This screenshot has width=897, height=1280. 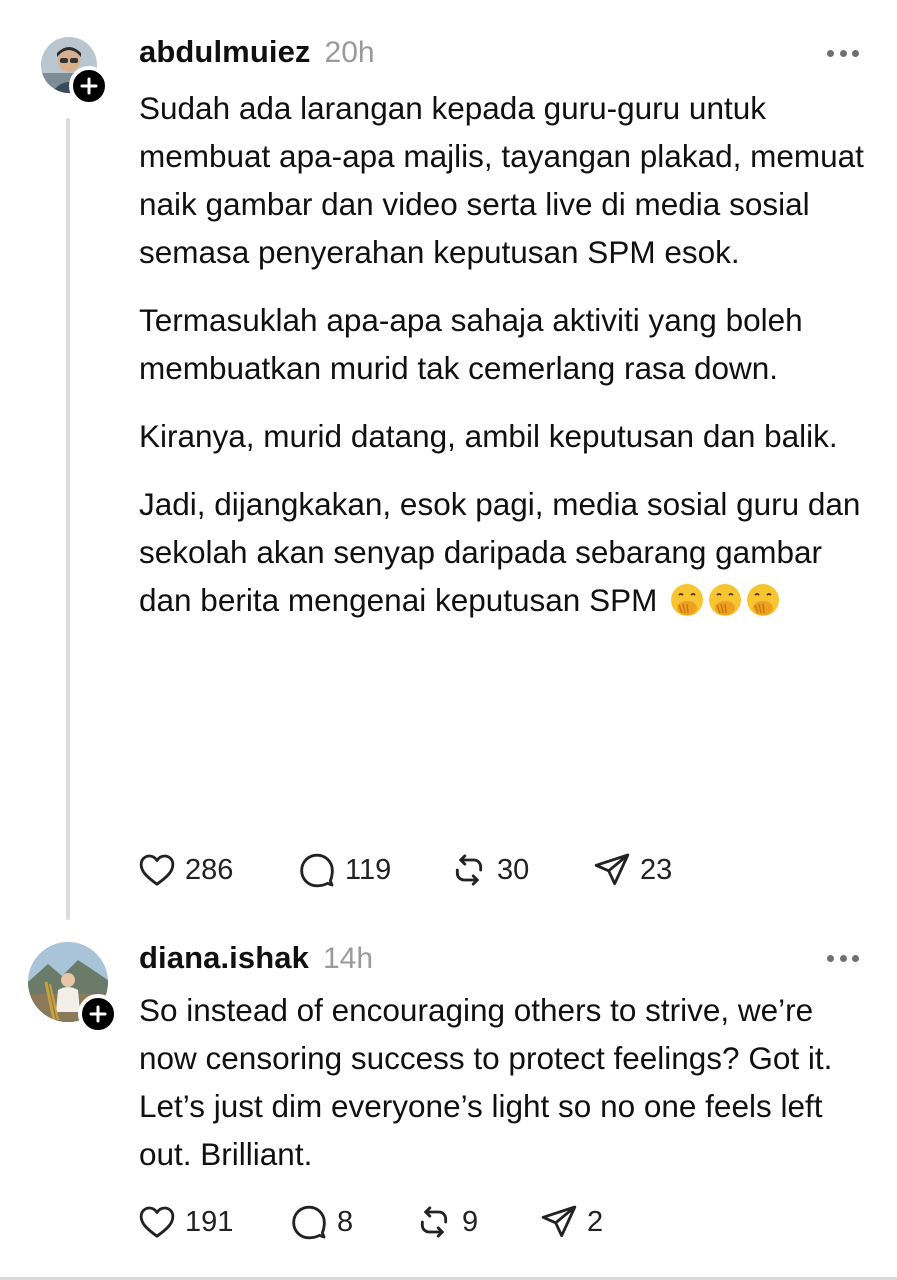 What do you see at coordinates (595, 1221) in the screenshot?
I see `share-count: 2` at bounding box center [595, 1221].